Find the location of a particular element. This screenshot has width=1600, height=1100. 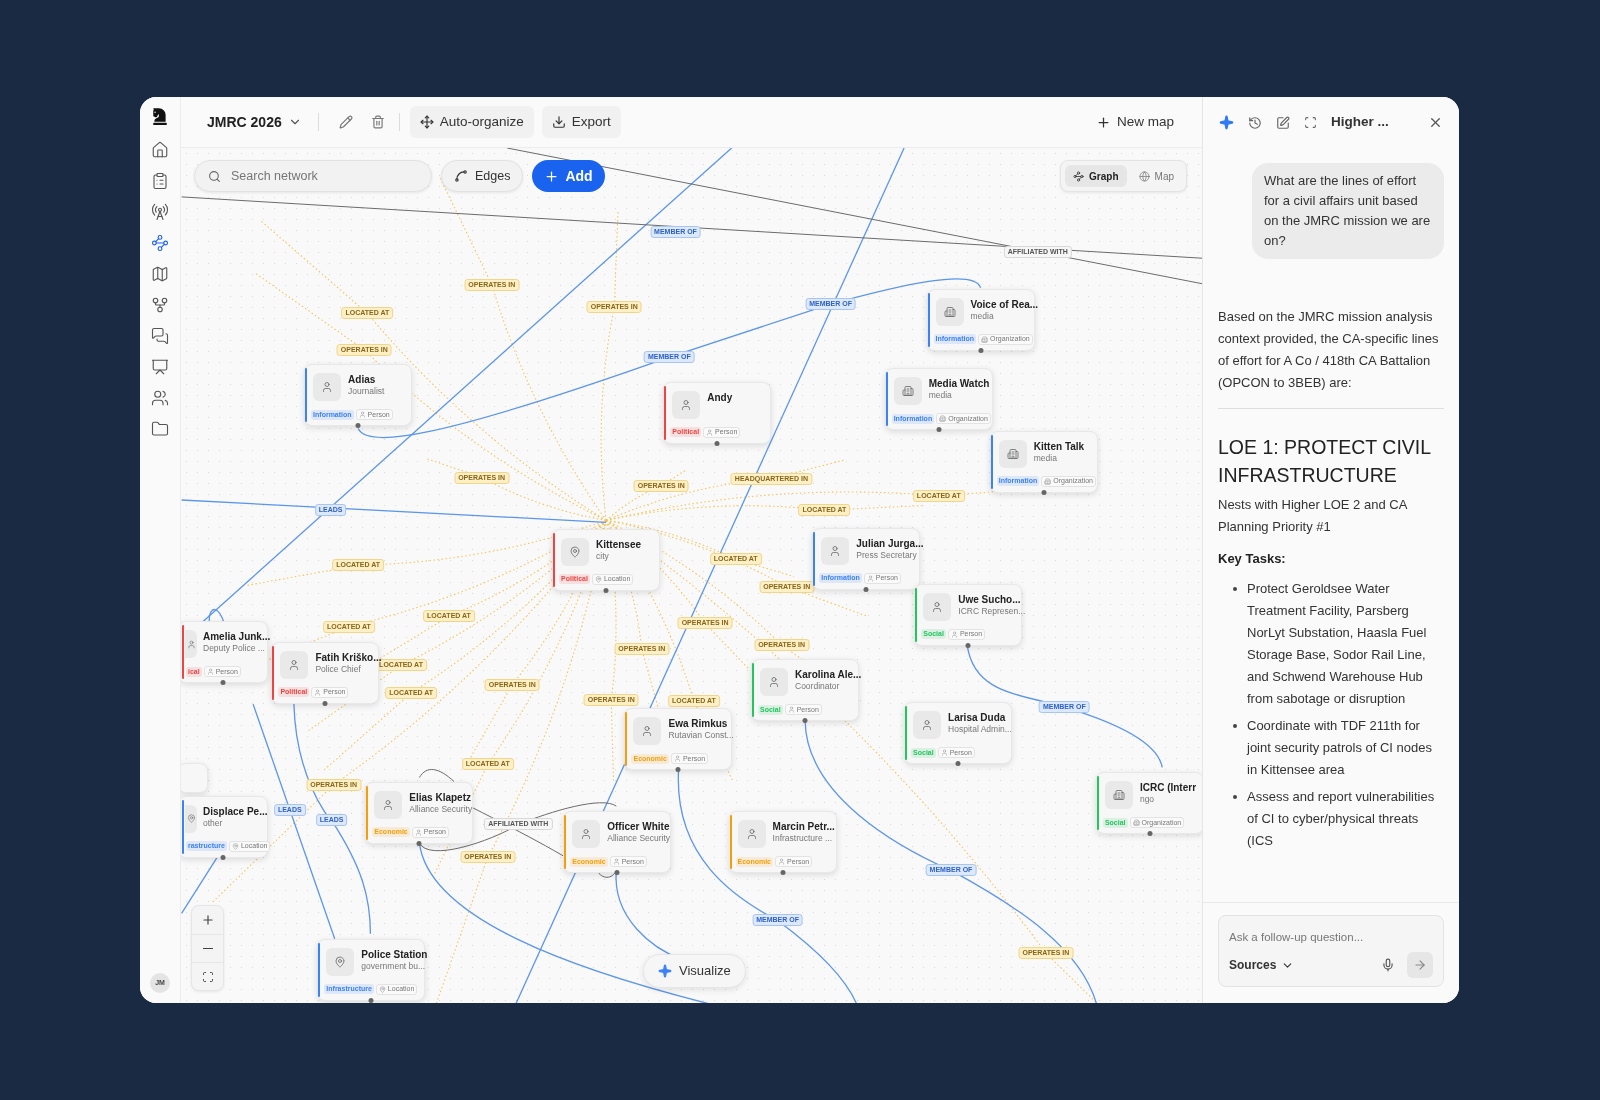

user-message: What are the lines of effort for a civil affairs unit based on the JMRC mission we are on? is located at coordinates (1348, 211).